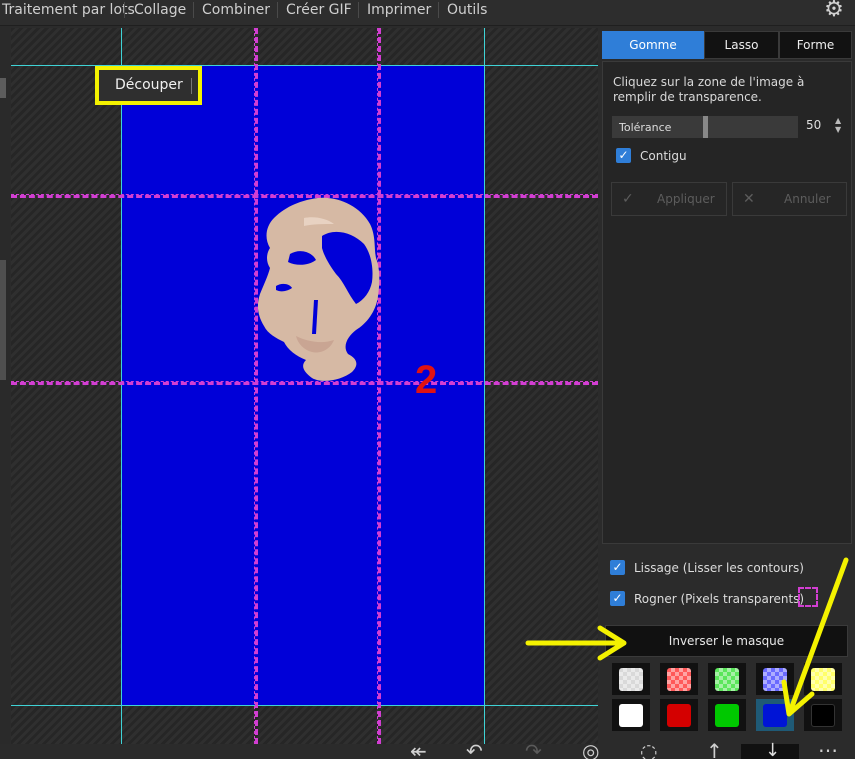 Image resolution: width=855 pixels, height=759 pixels. What do you see at coordinates (617, 567) in the screenshot?
I see `smoothing-checkbox: ✓` at bounding box center [617, 567].